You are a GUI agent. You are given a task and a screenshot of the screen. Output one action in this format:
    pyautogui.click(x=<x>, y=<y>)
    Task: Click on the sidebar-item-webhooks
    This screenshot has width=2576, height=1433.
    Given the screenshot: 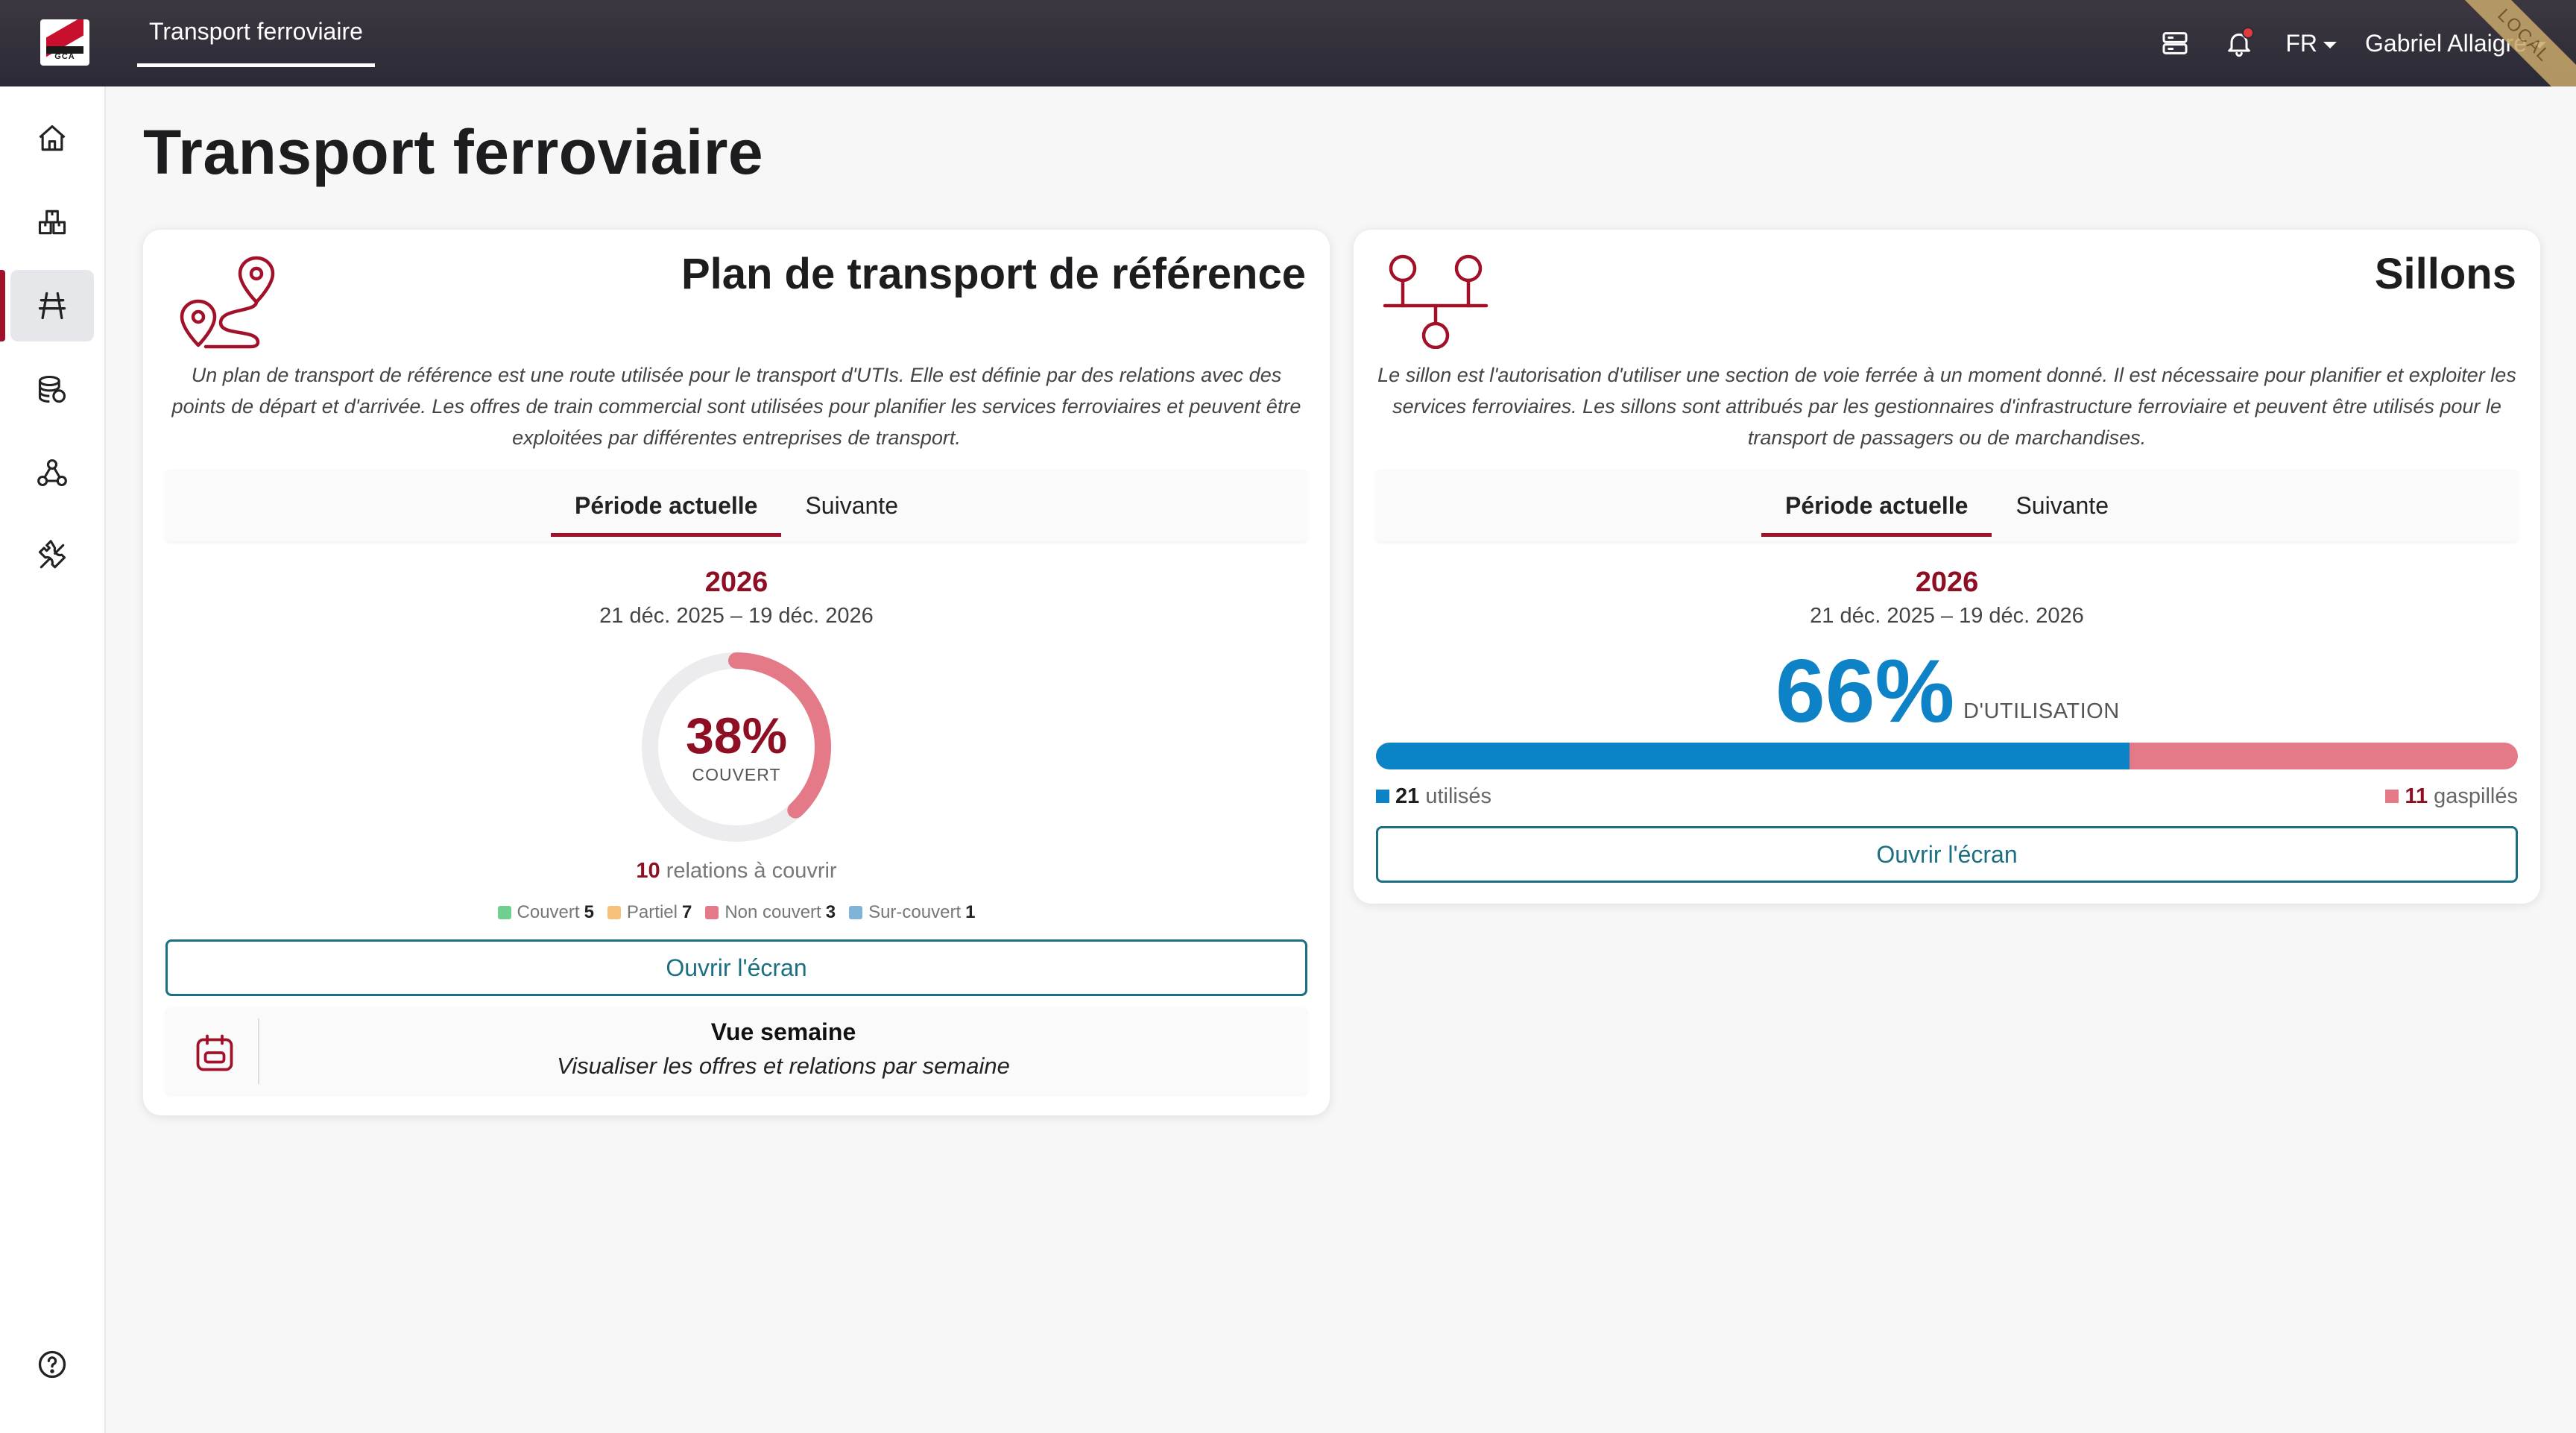 What is the action you would take?
    pyautogui.click(x=52, y=472)
    